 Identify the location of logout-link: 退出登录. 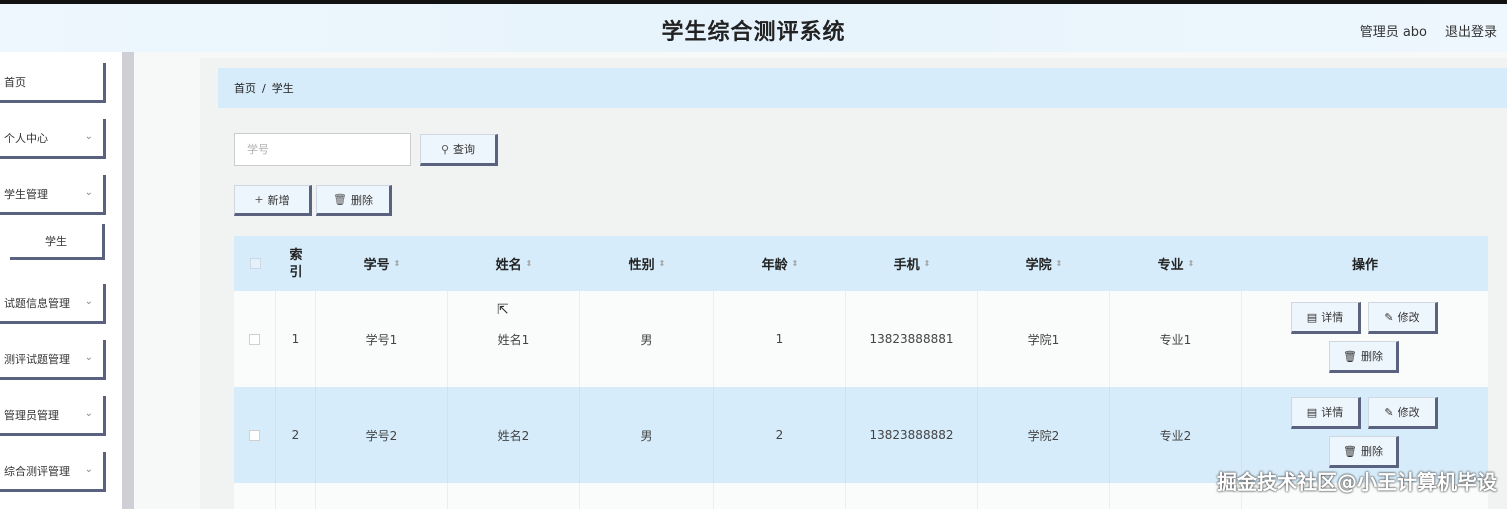
(1471, 30).